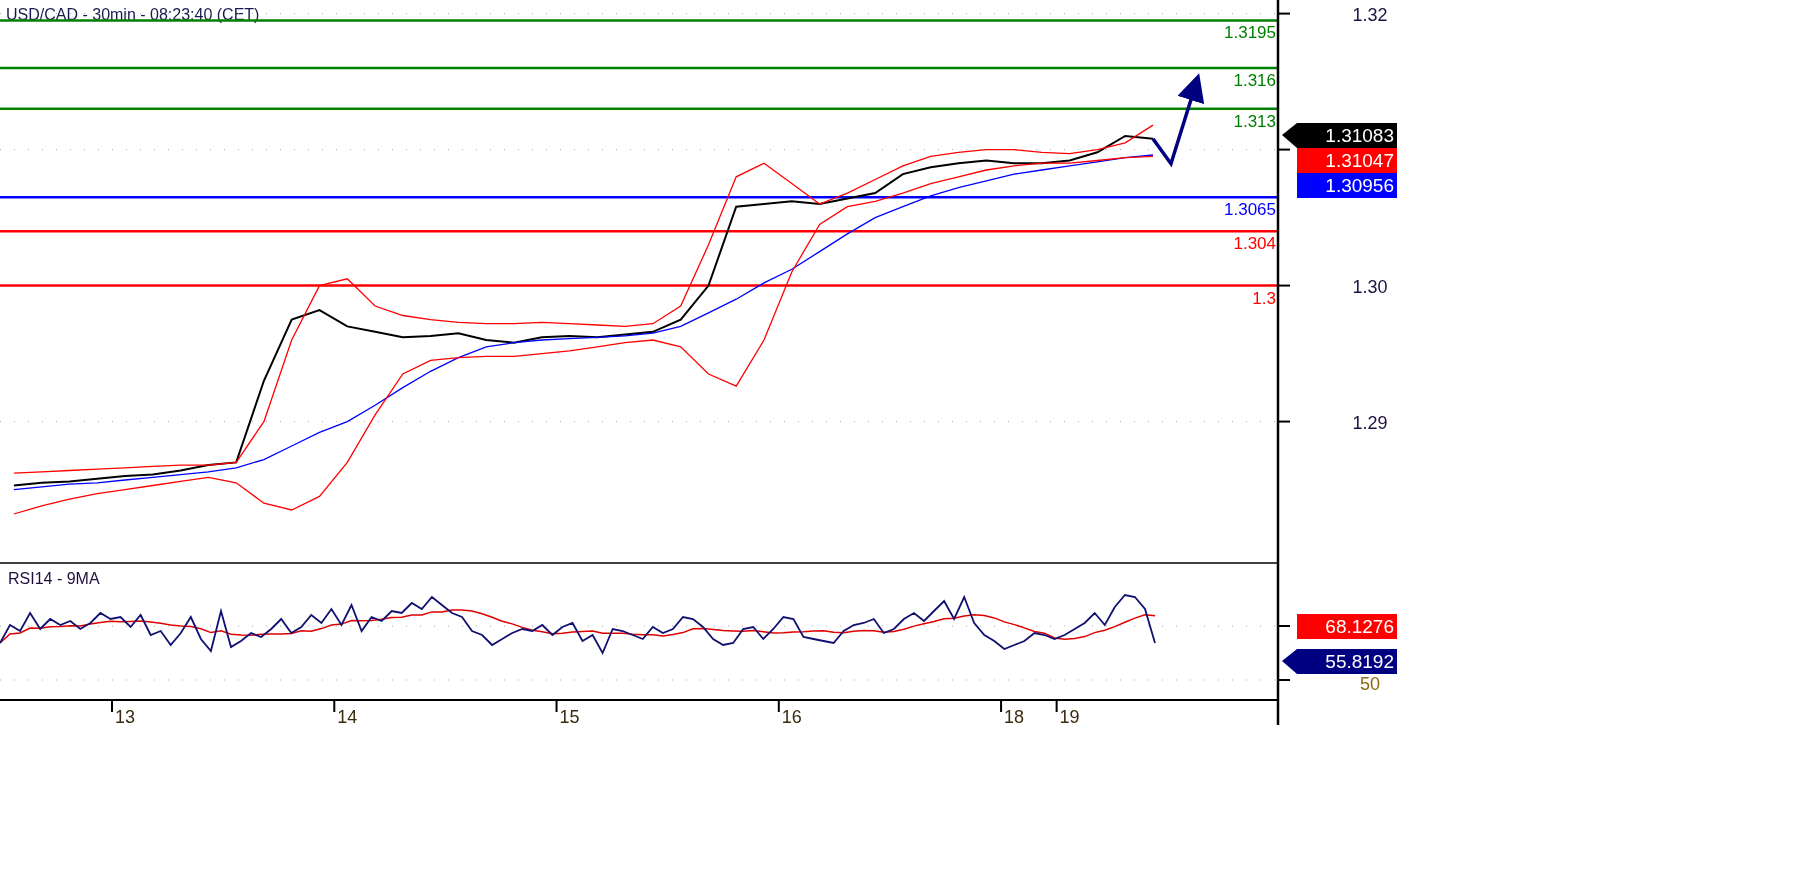  Describe the element at coordinates (1254, 244) in the screenshot. I see `level-label: 1.304` at that location.